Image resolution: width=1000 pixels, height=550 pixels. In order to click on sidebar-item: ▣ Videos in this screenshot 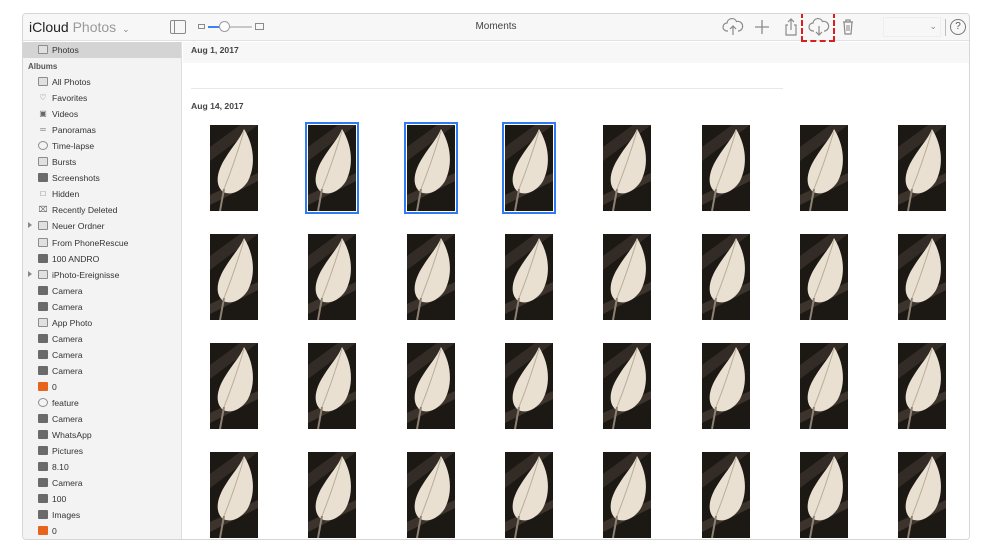, I will do `click(102, 114)`.